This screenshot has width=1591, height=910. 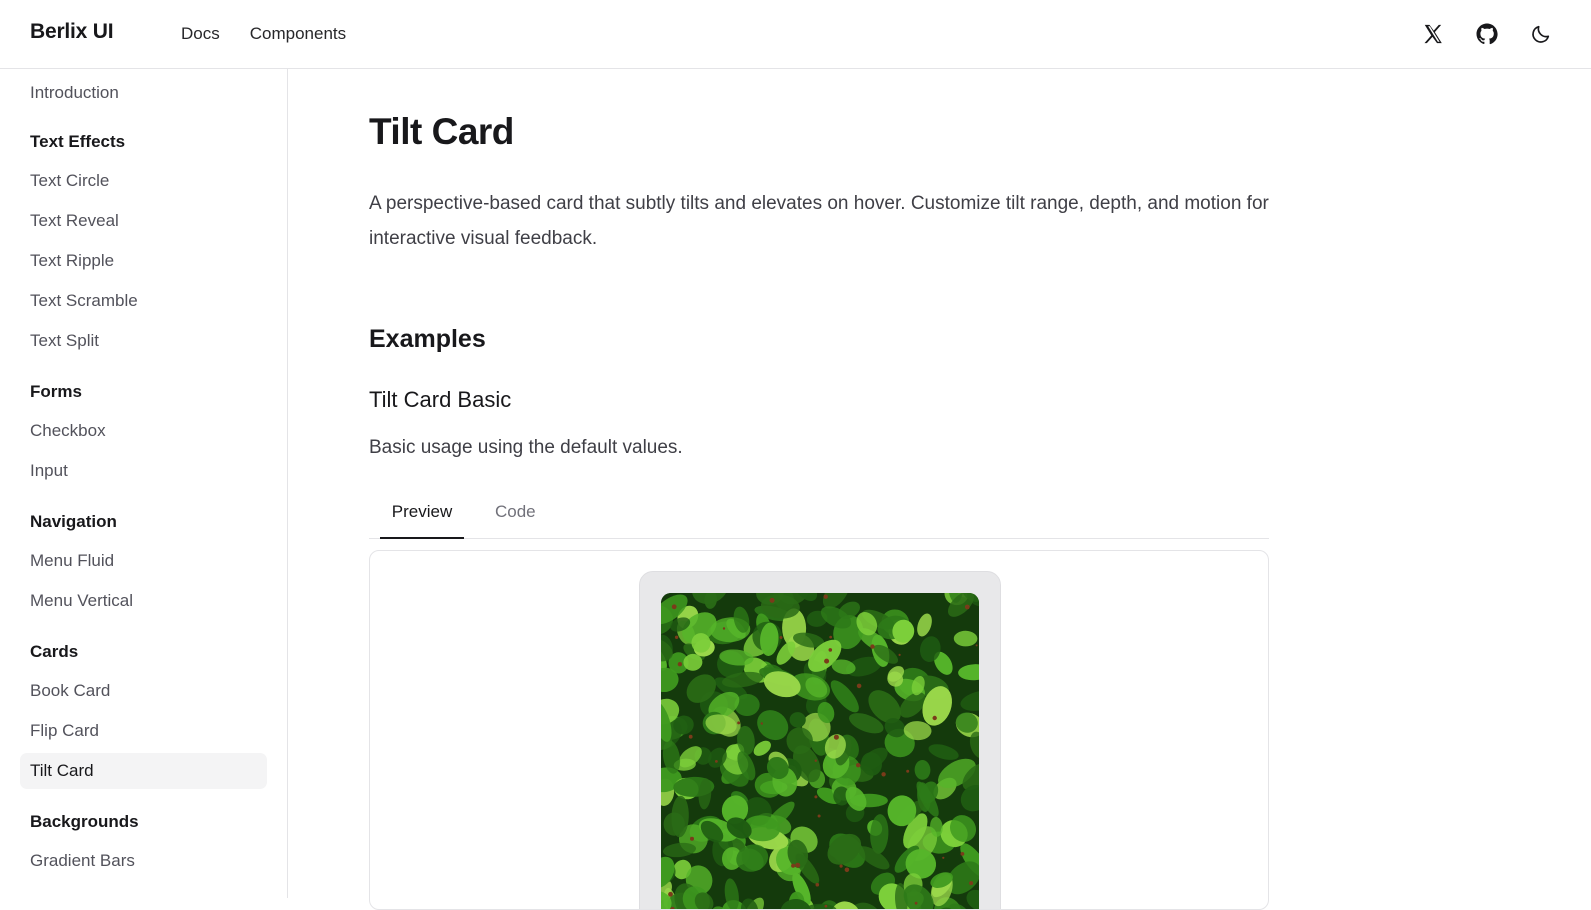 I want to click on green-leaves-photo, so click(x=820, y=751).